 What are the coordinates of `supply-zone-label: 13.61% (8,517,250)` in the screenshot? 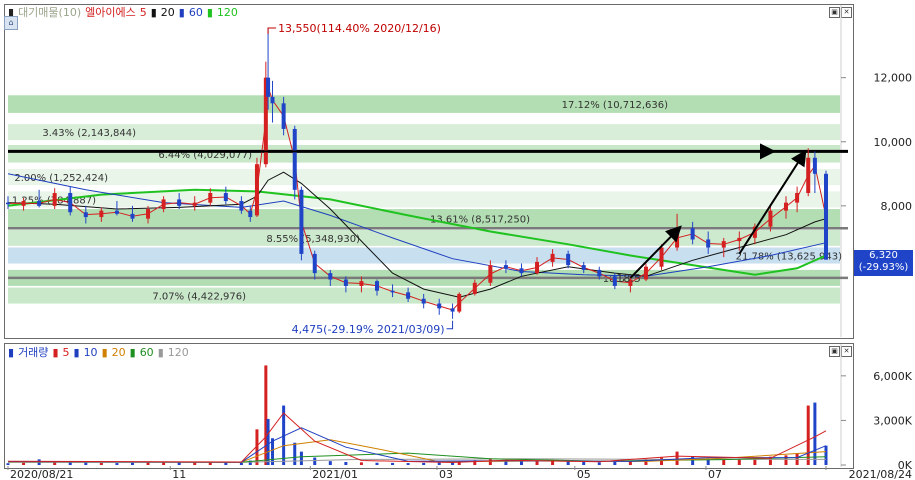 It's located at (480, 220).